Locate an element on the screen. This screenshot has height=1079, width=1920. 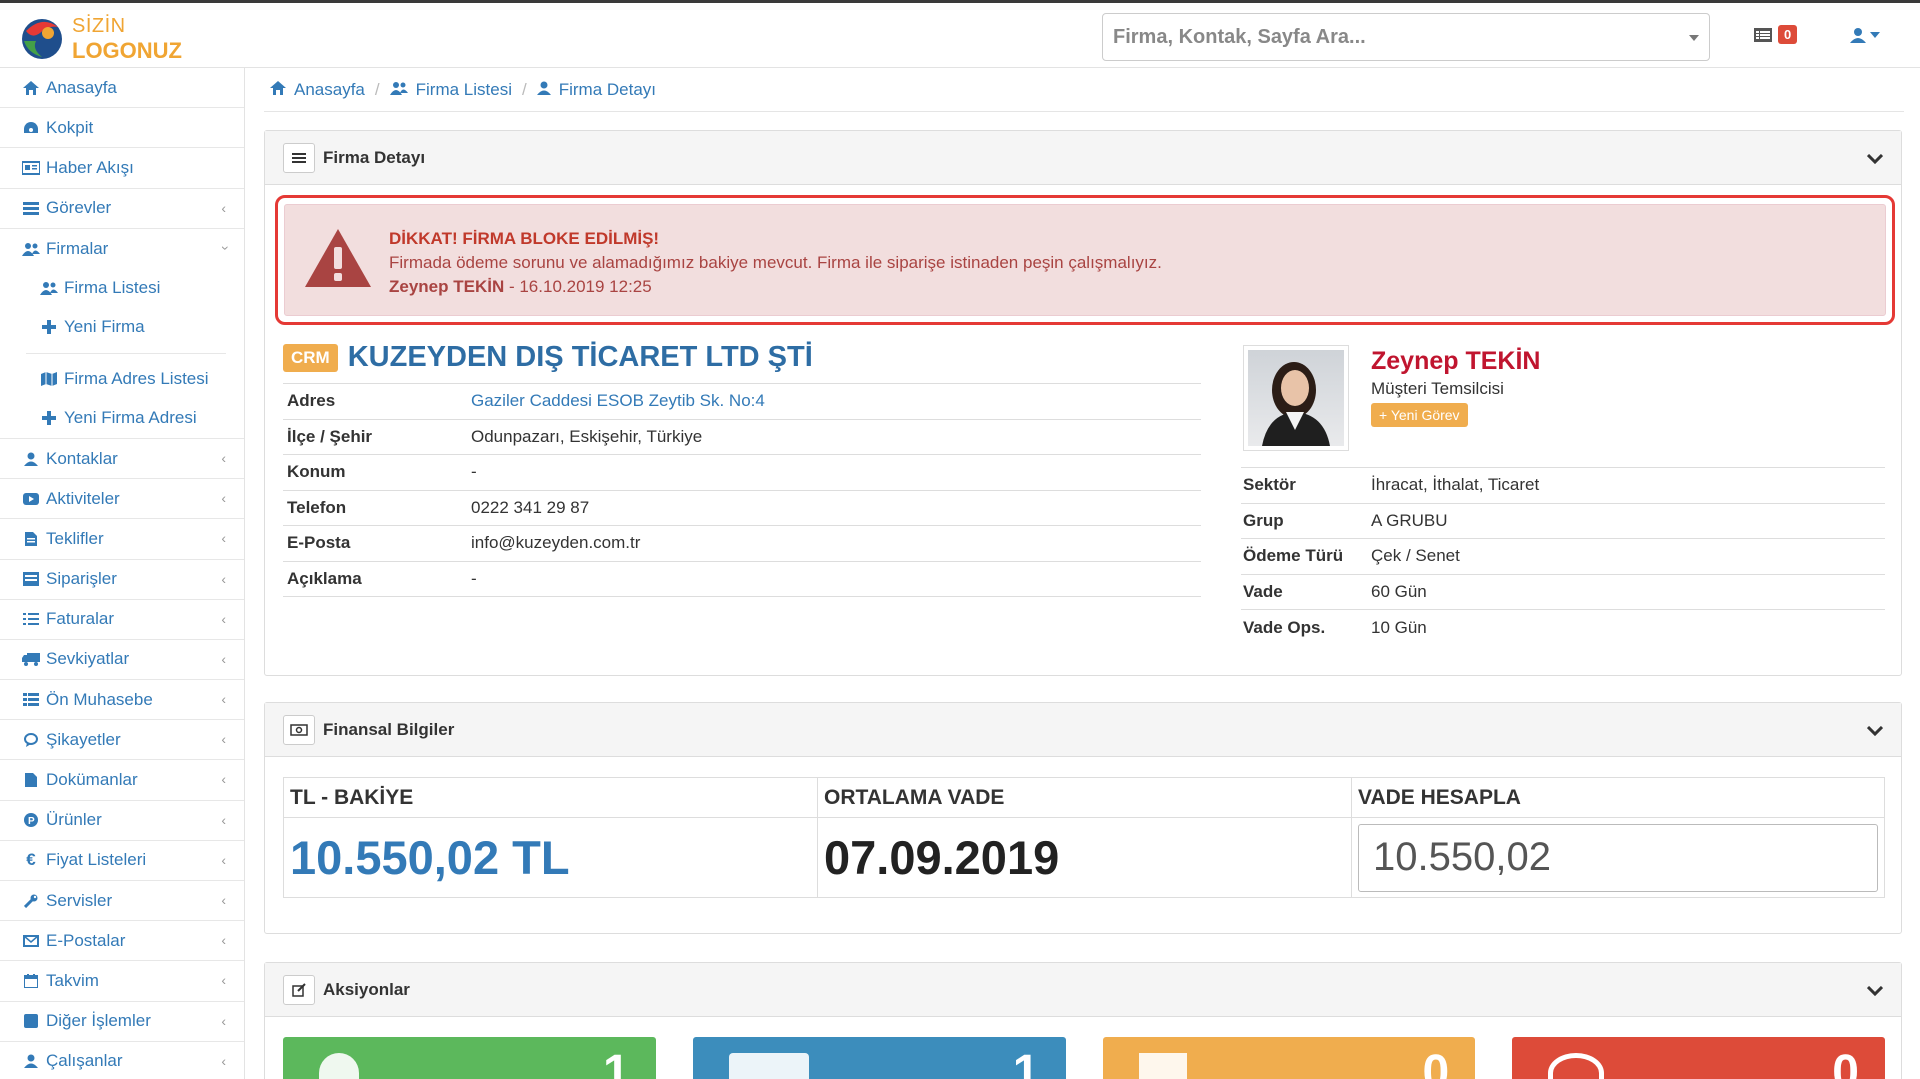
global-search-input is located at coordinates (1383, 37).